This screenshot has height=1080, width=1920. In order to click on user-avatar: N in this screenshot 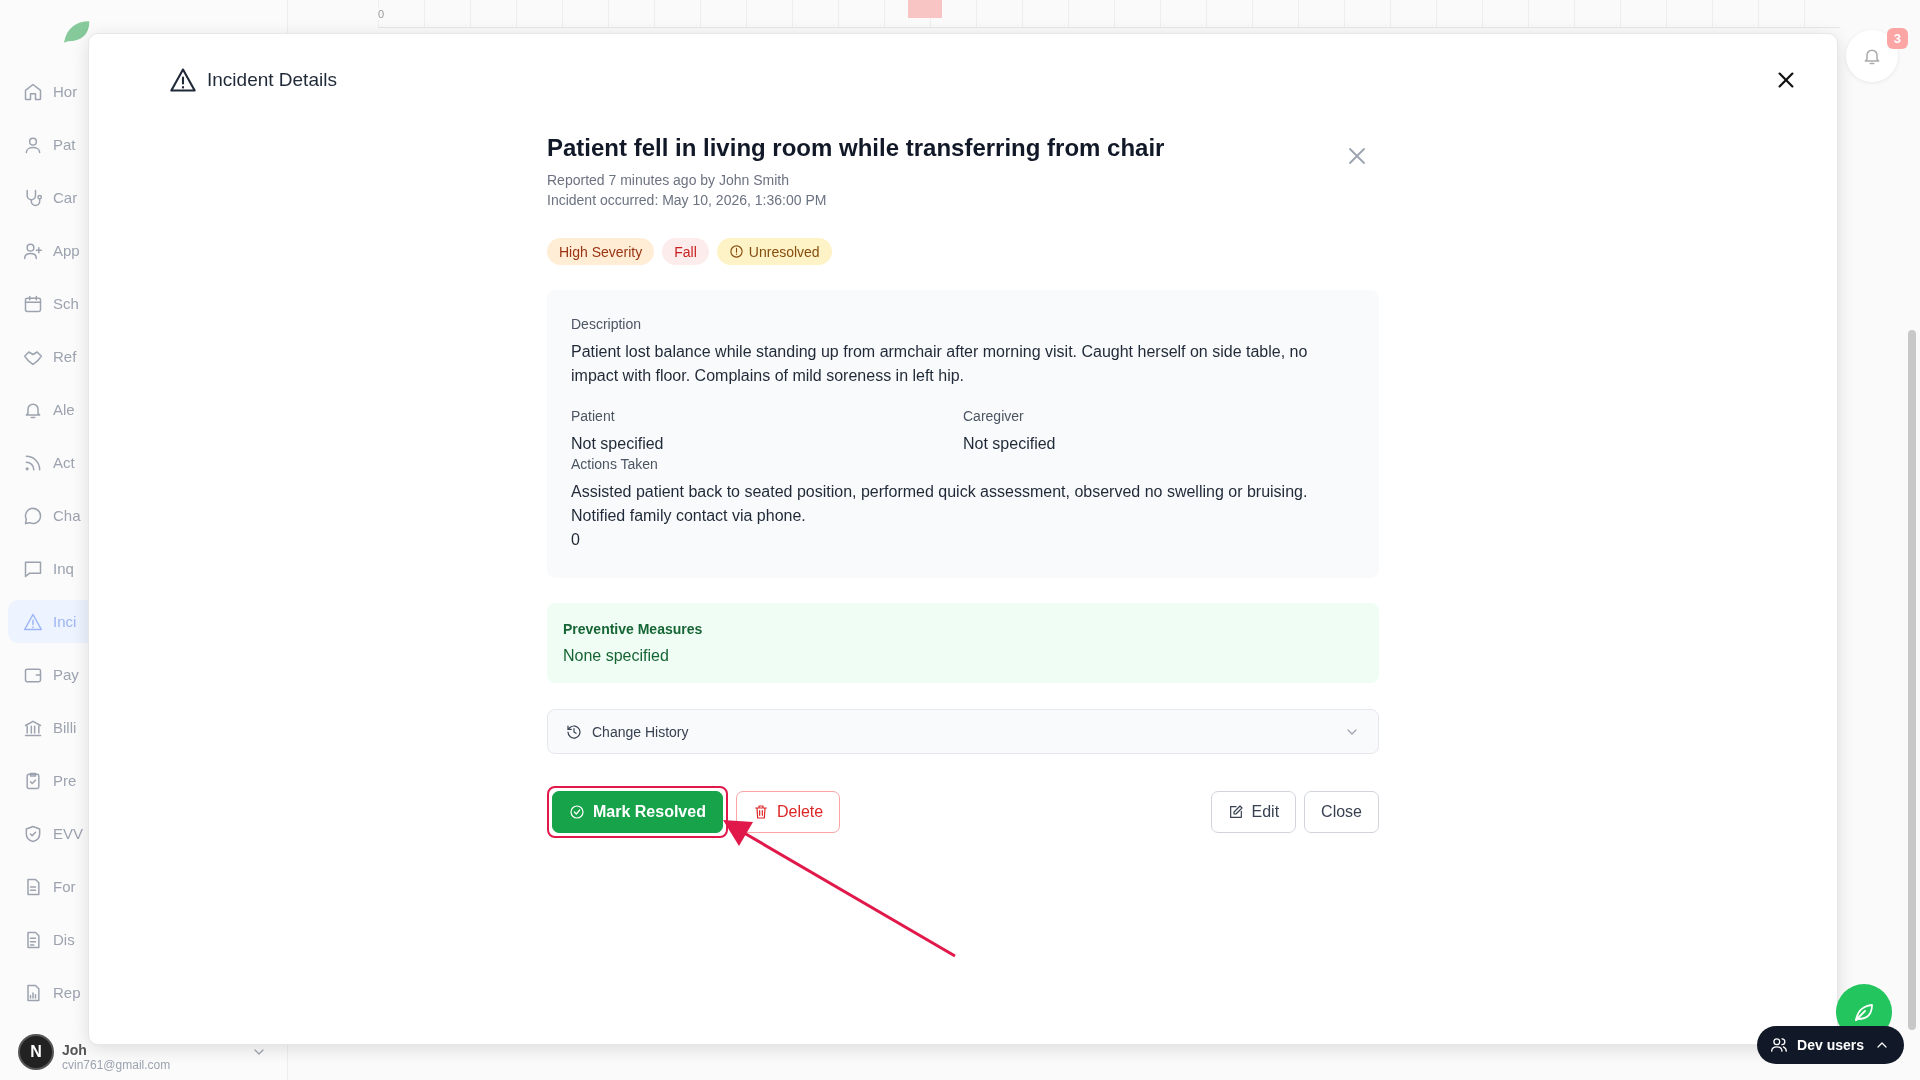, I will do `click(36, 1052)`.